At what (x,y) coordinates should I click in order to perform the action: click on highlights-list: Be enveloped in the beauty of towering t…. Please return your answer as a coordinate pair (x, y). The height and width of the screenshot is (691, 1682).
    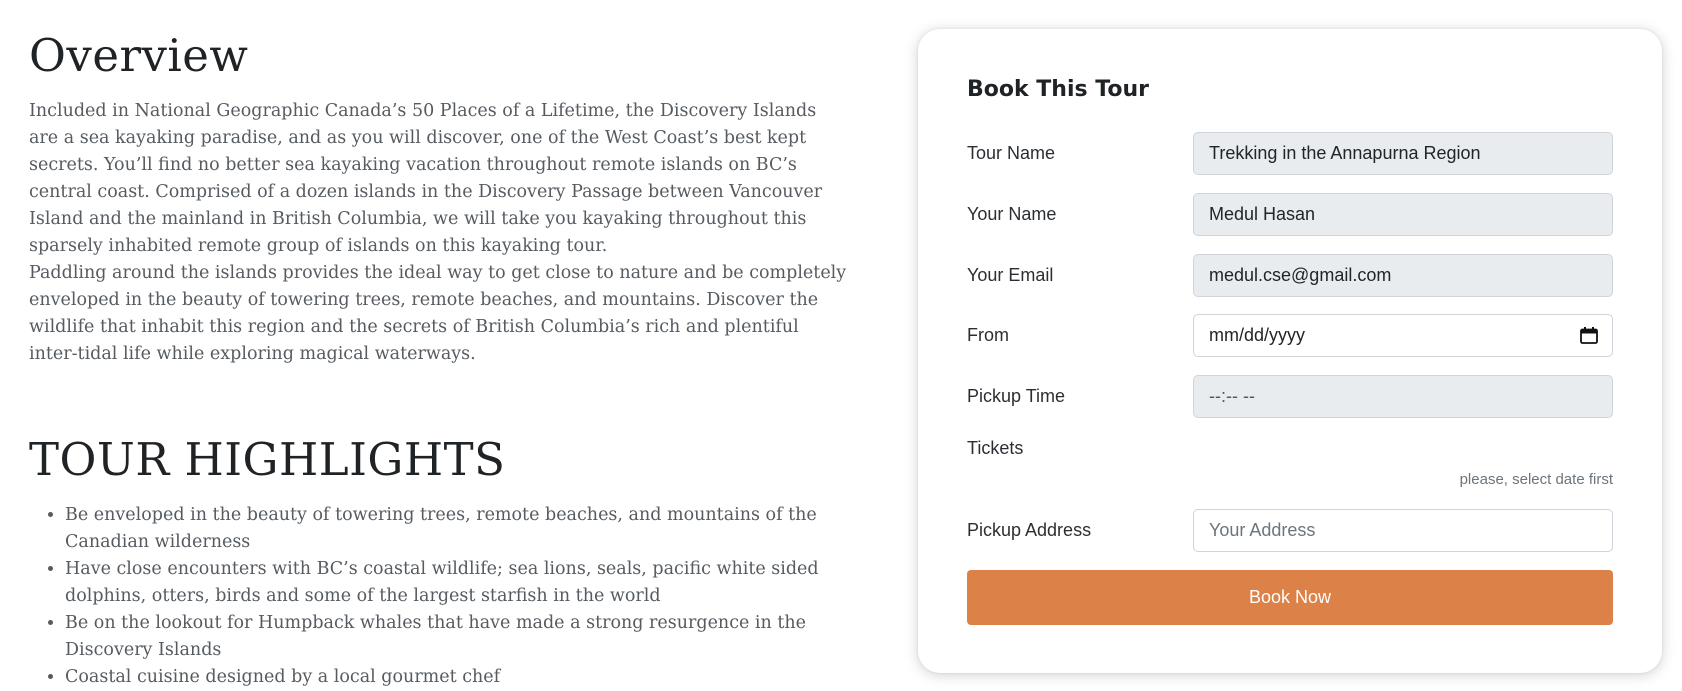
    Looking at the image, I should click on (439, 596).